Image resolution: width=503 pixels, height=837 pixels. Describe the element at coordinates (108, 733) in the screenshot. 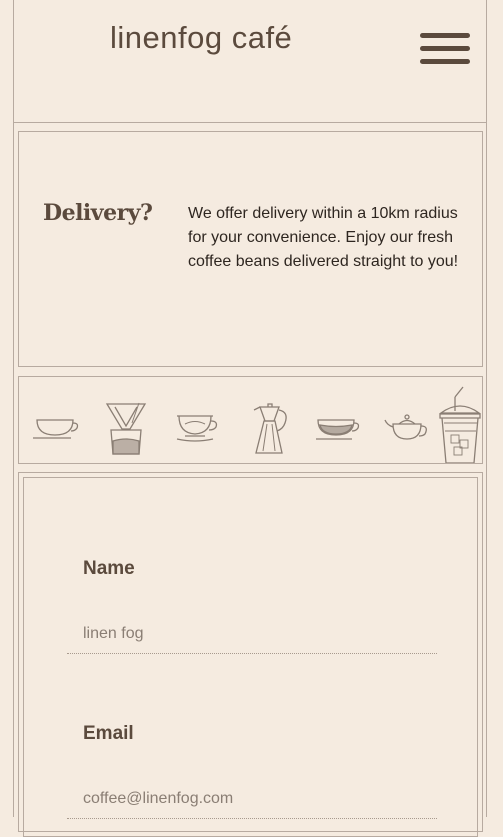

I see `email-label: Email` at that location.